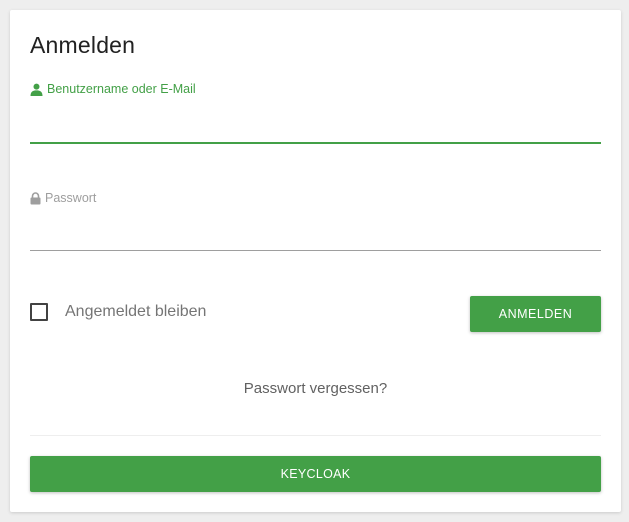 The height and width of the screenshot is (522, 629). What do you see at coordinates (315, 474) in the screenshot?
I see `keycloak-login-button: KEYCLOAK` at bounding box center [315, 474].